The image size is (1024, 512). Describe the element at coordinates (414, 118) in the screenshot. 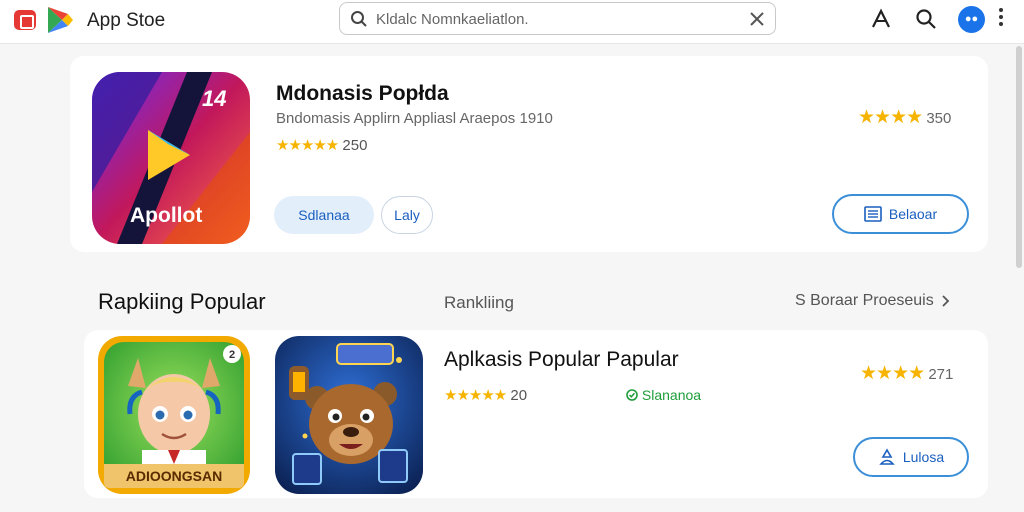

I see `featured-app-subtitle: Bndomasis Applirn Appliasl Araepos 1910` at that location.